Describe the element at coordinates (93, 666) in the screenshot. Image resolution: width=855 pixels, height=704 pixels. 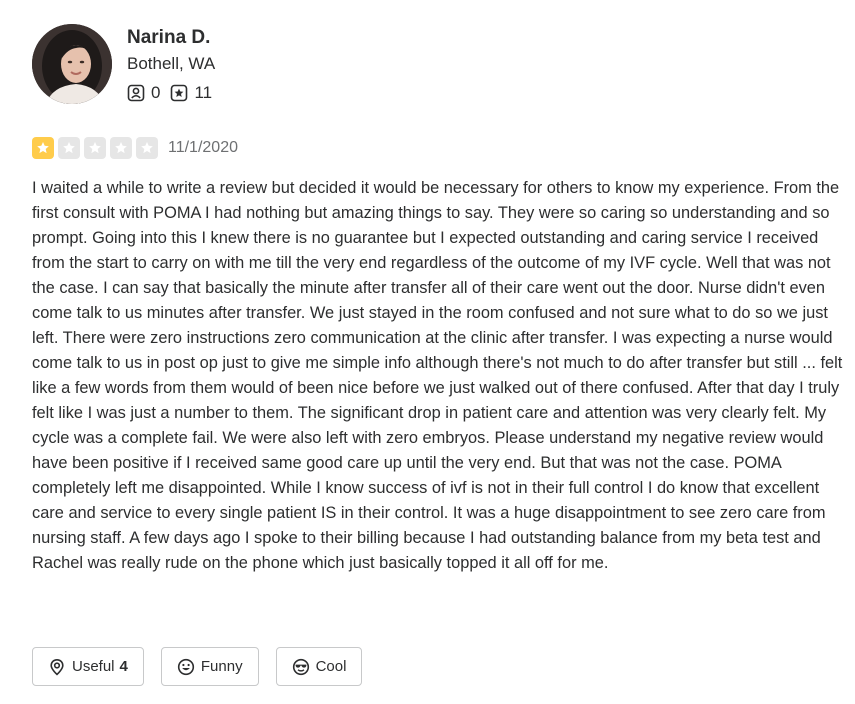
I see `useful-label: Useful` at that location.